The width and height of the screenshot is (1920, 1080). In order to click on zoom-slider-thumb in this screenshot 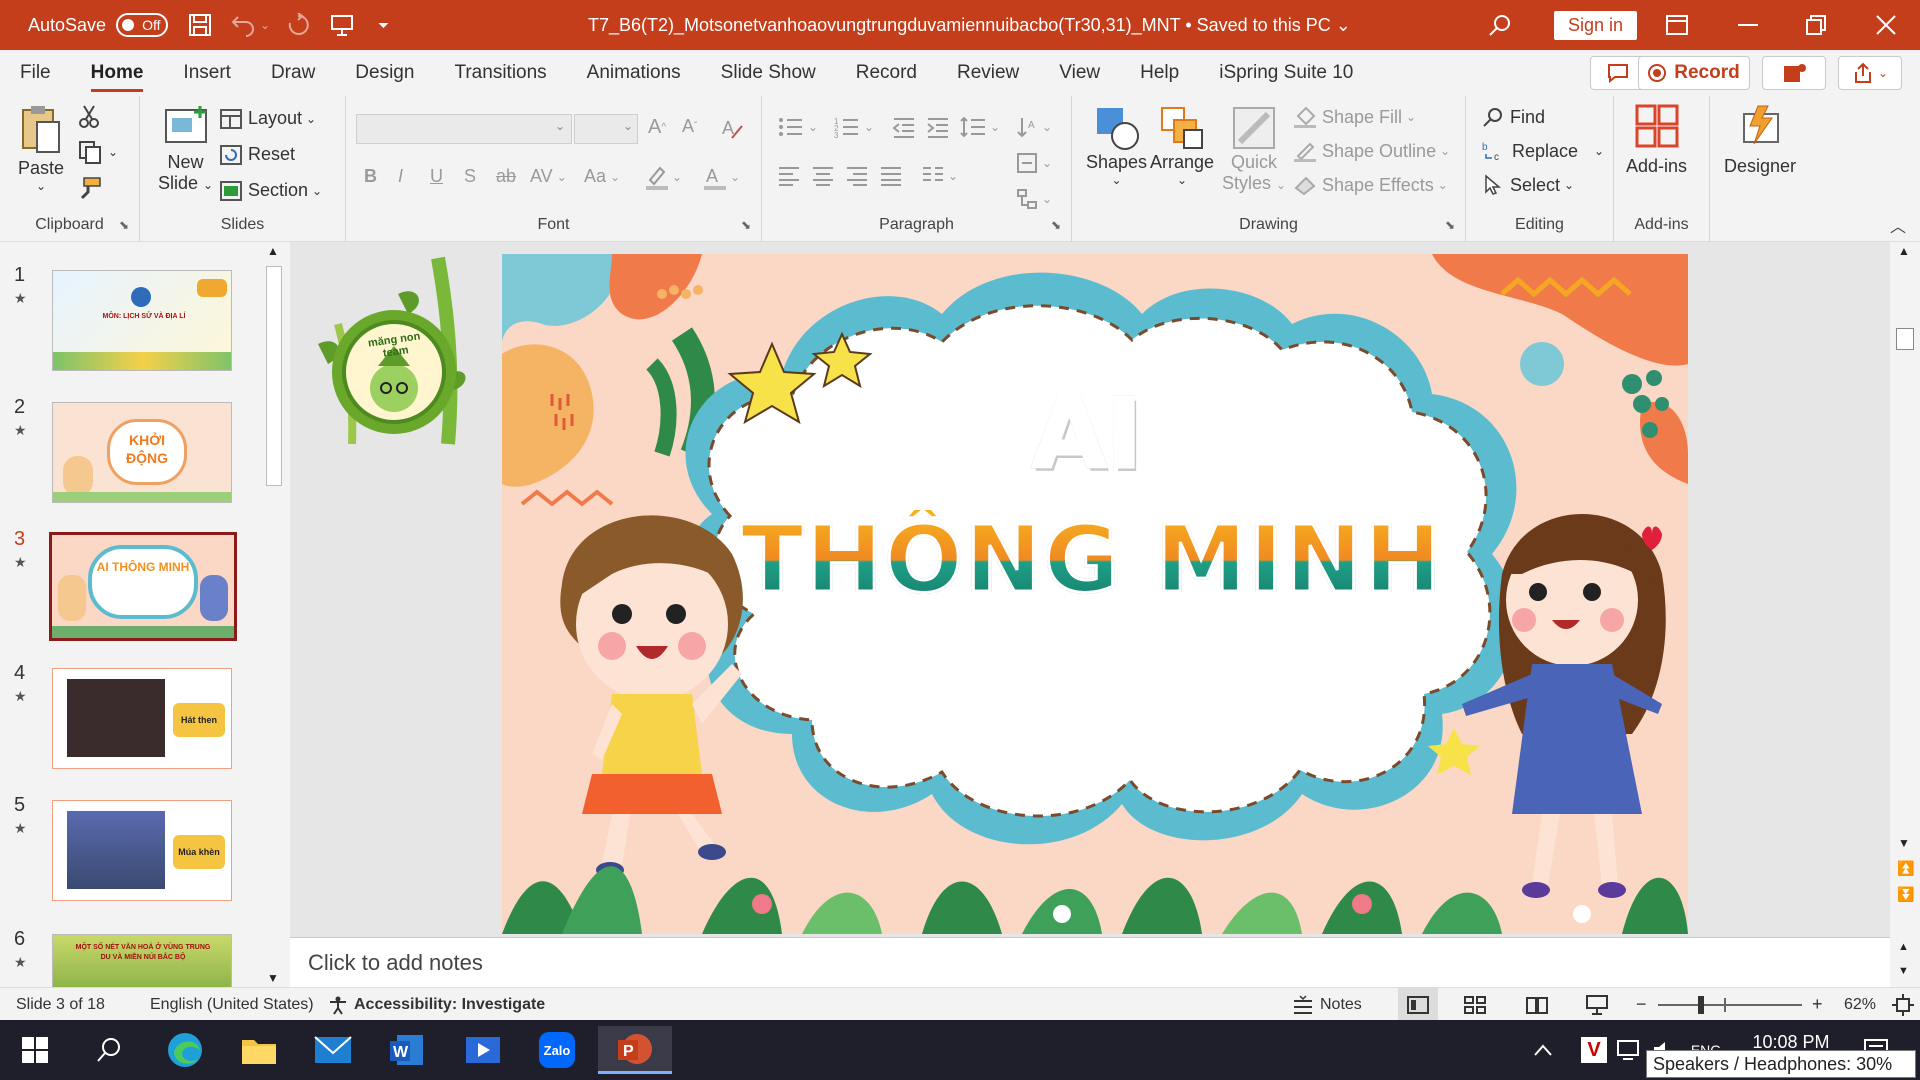, I will do `click(1701, 1004)`.